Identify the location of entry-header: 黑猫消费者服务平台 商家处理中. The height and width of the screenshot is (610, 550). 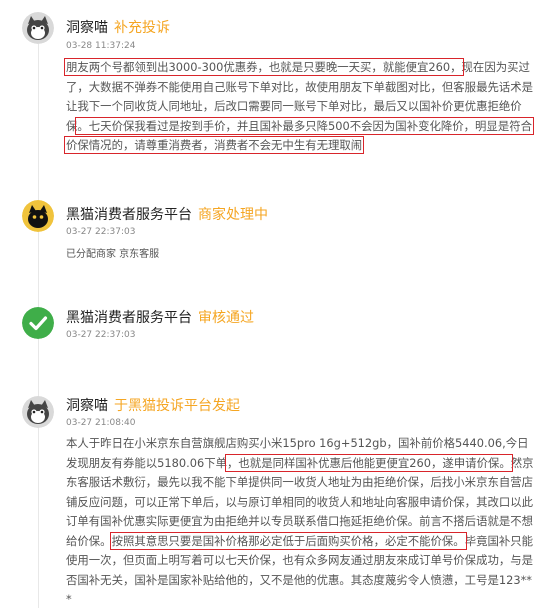
(167, 214).